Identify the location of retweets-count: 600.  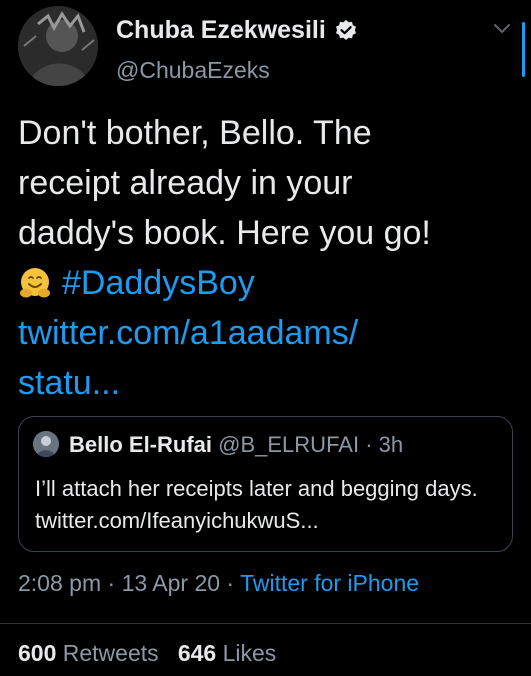
(37, 653).